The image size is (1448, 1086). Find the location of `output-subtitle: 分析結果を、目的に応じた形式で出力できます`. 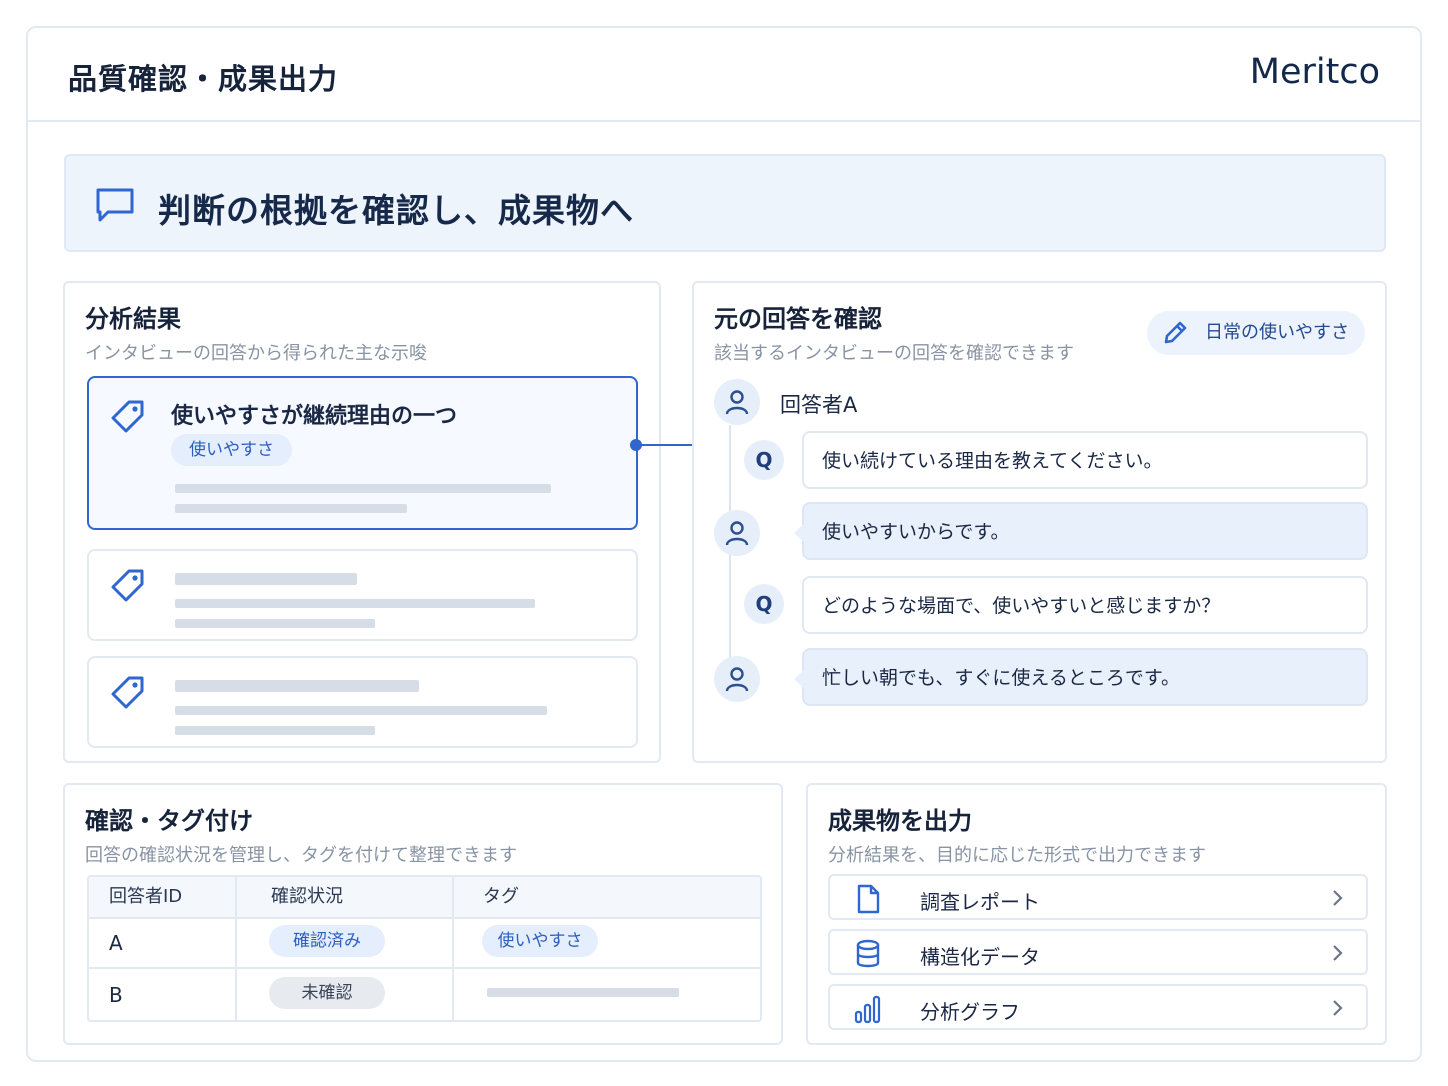

output-subtitle: 分析結果を、目的に応じた形式で出力できます is located at coordinates (1017, 855).